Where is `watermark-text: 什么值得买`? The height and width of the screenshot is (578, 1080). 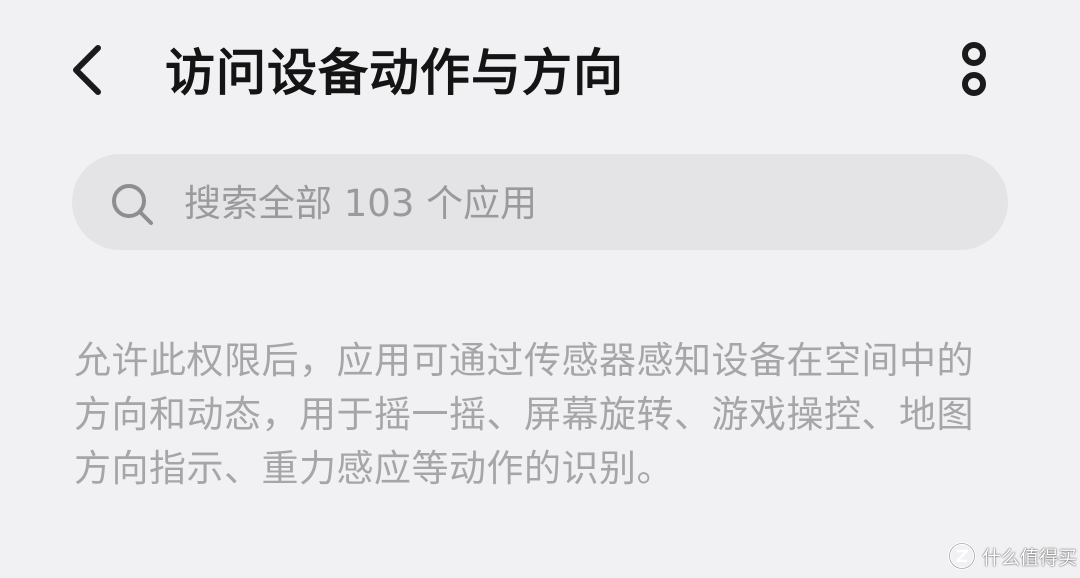
watermark-text: 什么值得买 is located at coordinates (1030, 557).